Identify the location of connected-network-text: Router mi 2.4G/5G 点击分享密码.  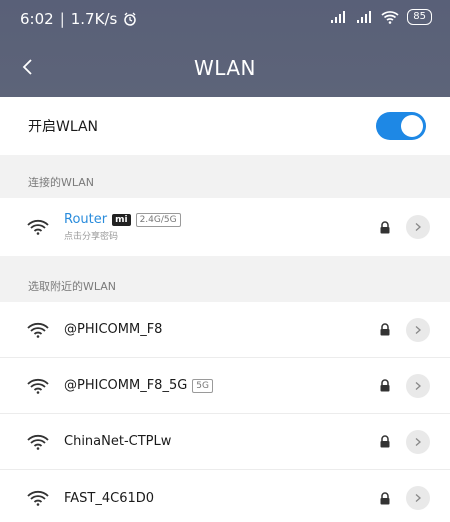
(122, 227).